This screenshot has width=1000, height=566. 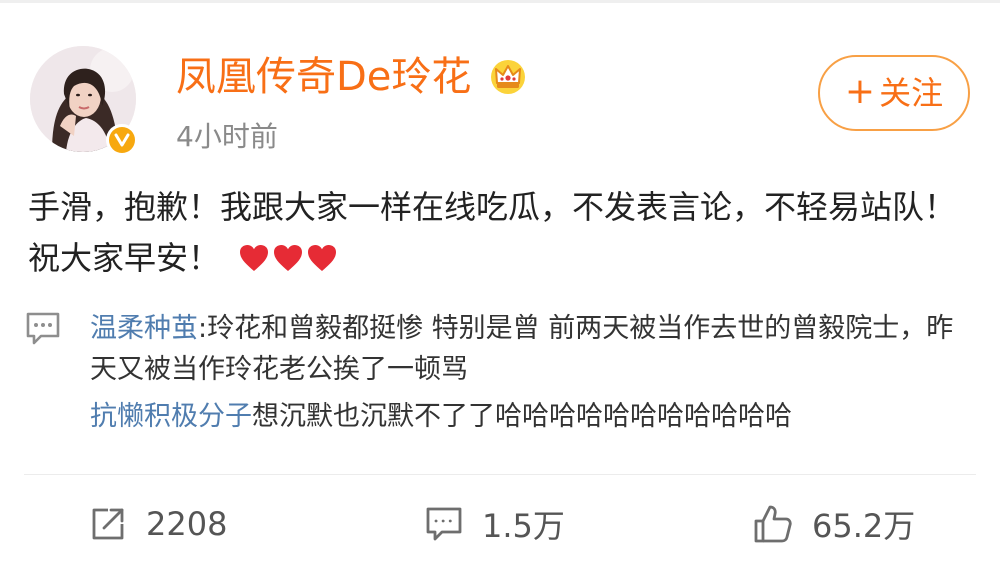 What do you see at coordinates (144, 328) in the screenshot?
I see `comment-author-link: 温柔种茧` at bounding box center [144, 328].